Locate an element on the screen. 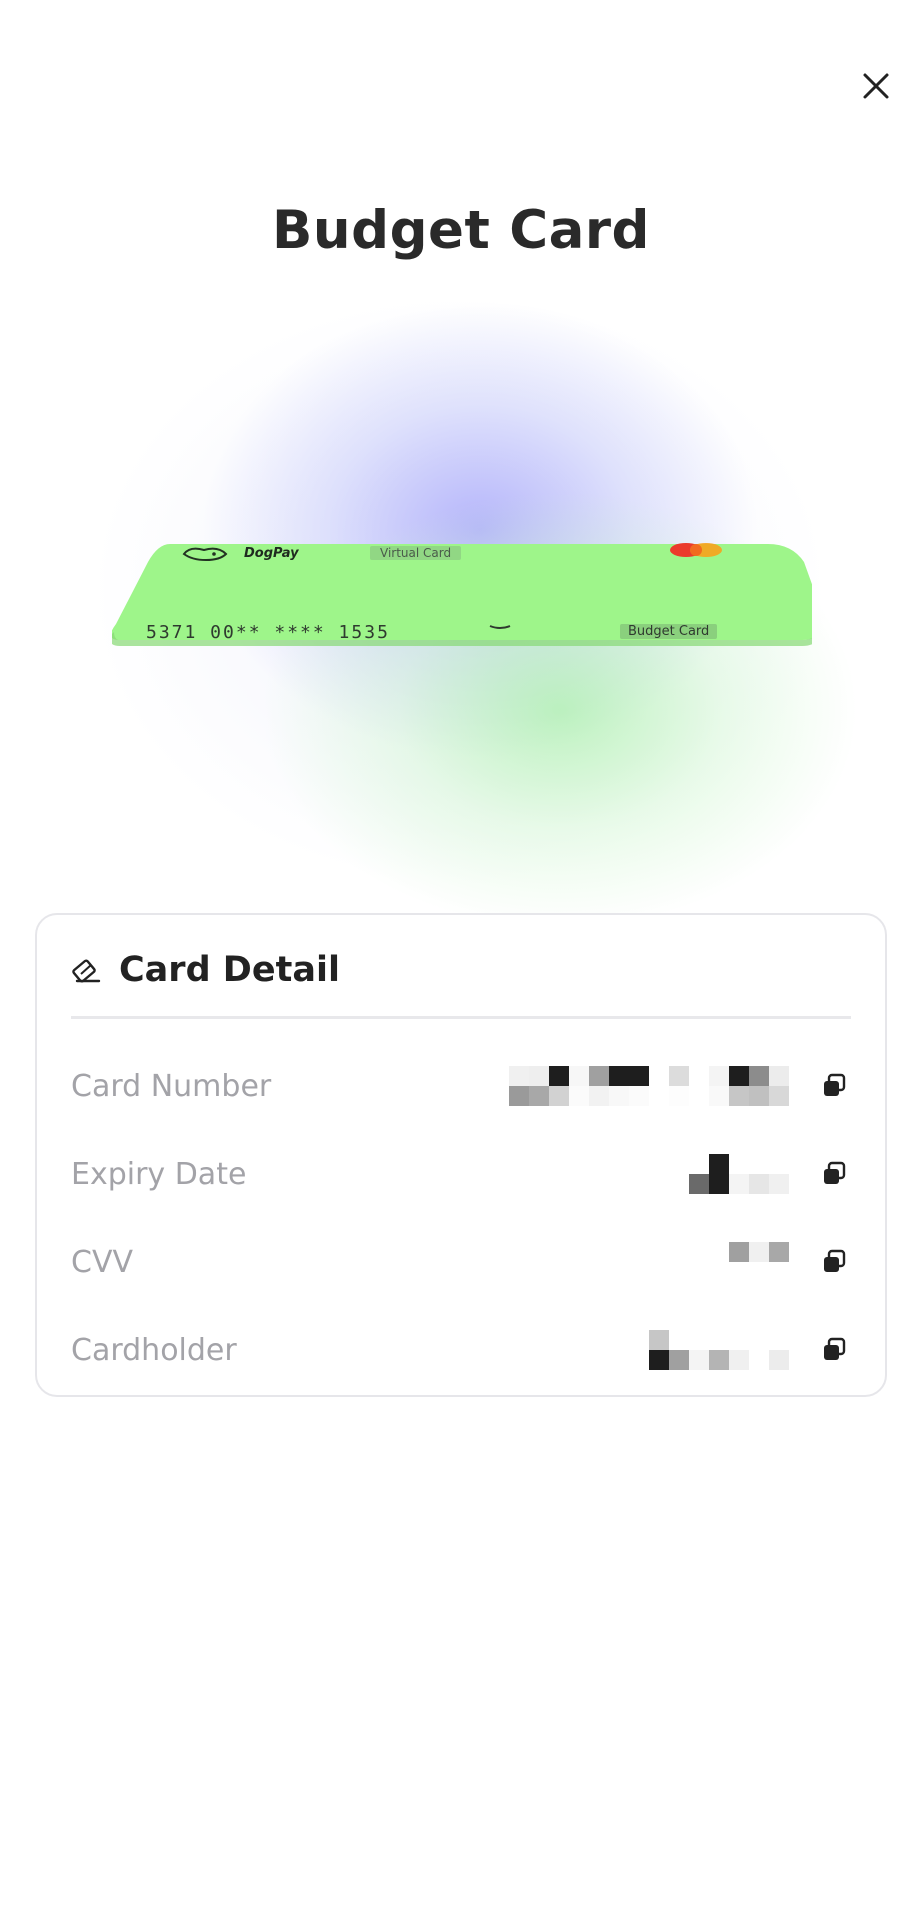  card-detail-header: Card Detail is located at coordinates (205, 970).